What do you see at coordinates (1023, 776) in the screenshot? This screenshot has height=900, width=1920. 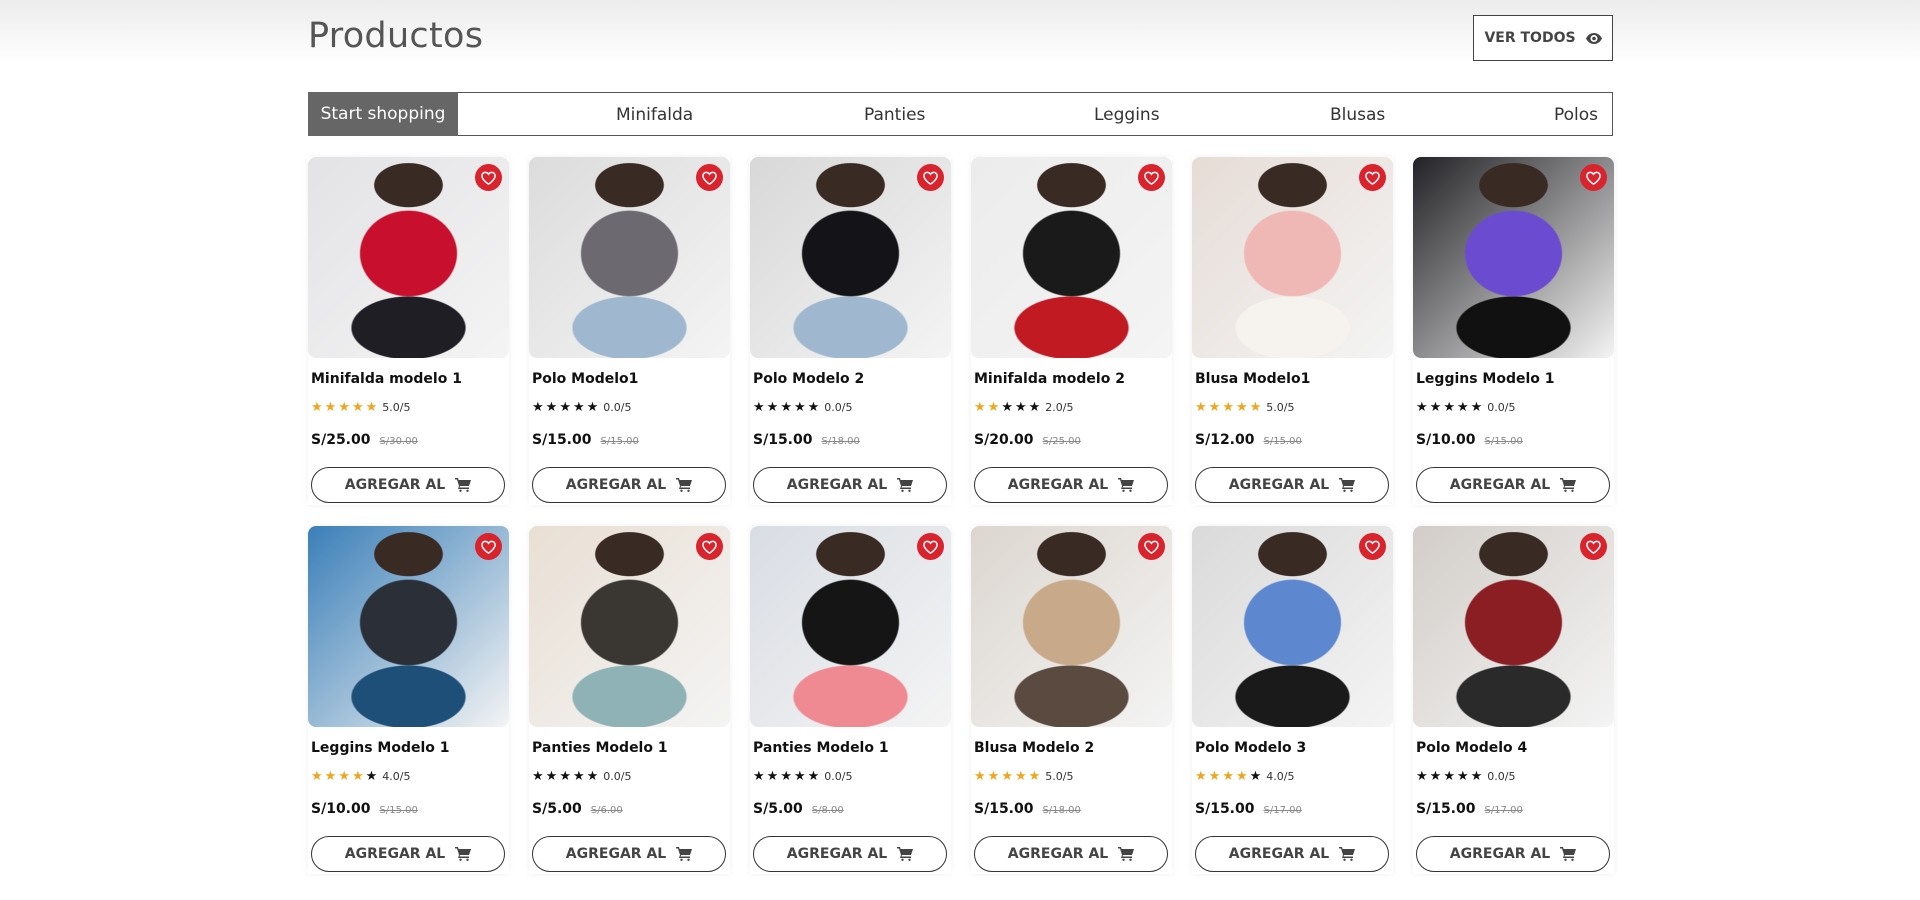 I see `product-rating: ★ ★ ★ ★ ★ 5.0/5` at bounding box center [1023, 776].